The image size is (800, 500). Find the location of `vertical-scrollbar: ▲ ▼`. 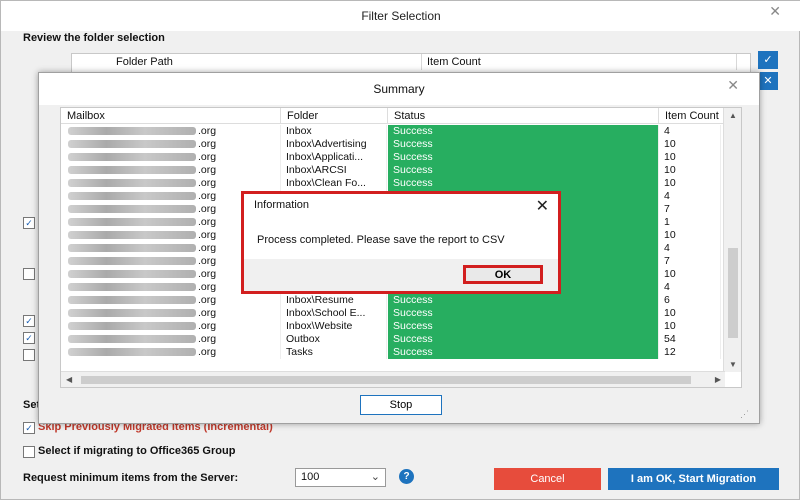

vertical-scrollbar: ▲ ▼ is located at coordinates (732, 240).